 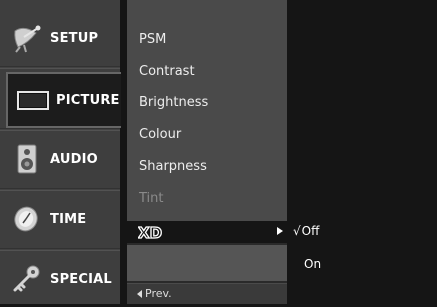 I want to click on tab-picture: PICTURE, so click(x=63, y=100).